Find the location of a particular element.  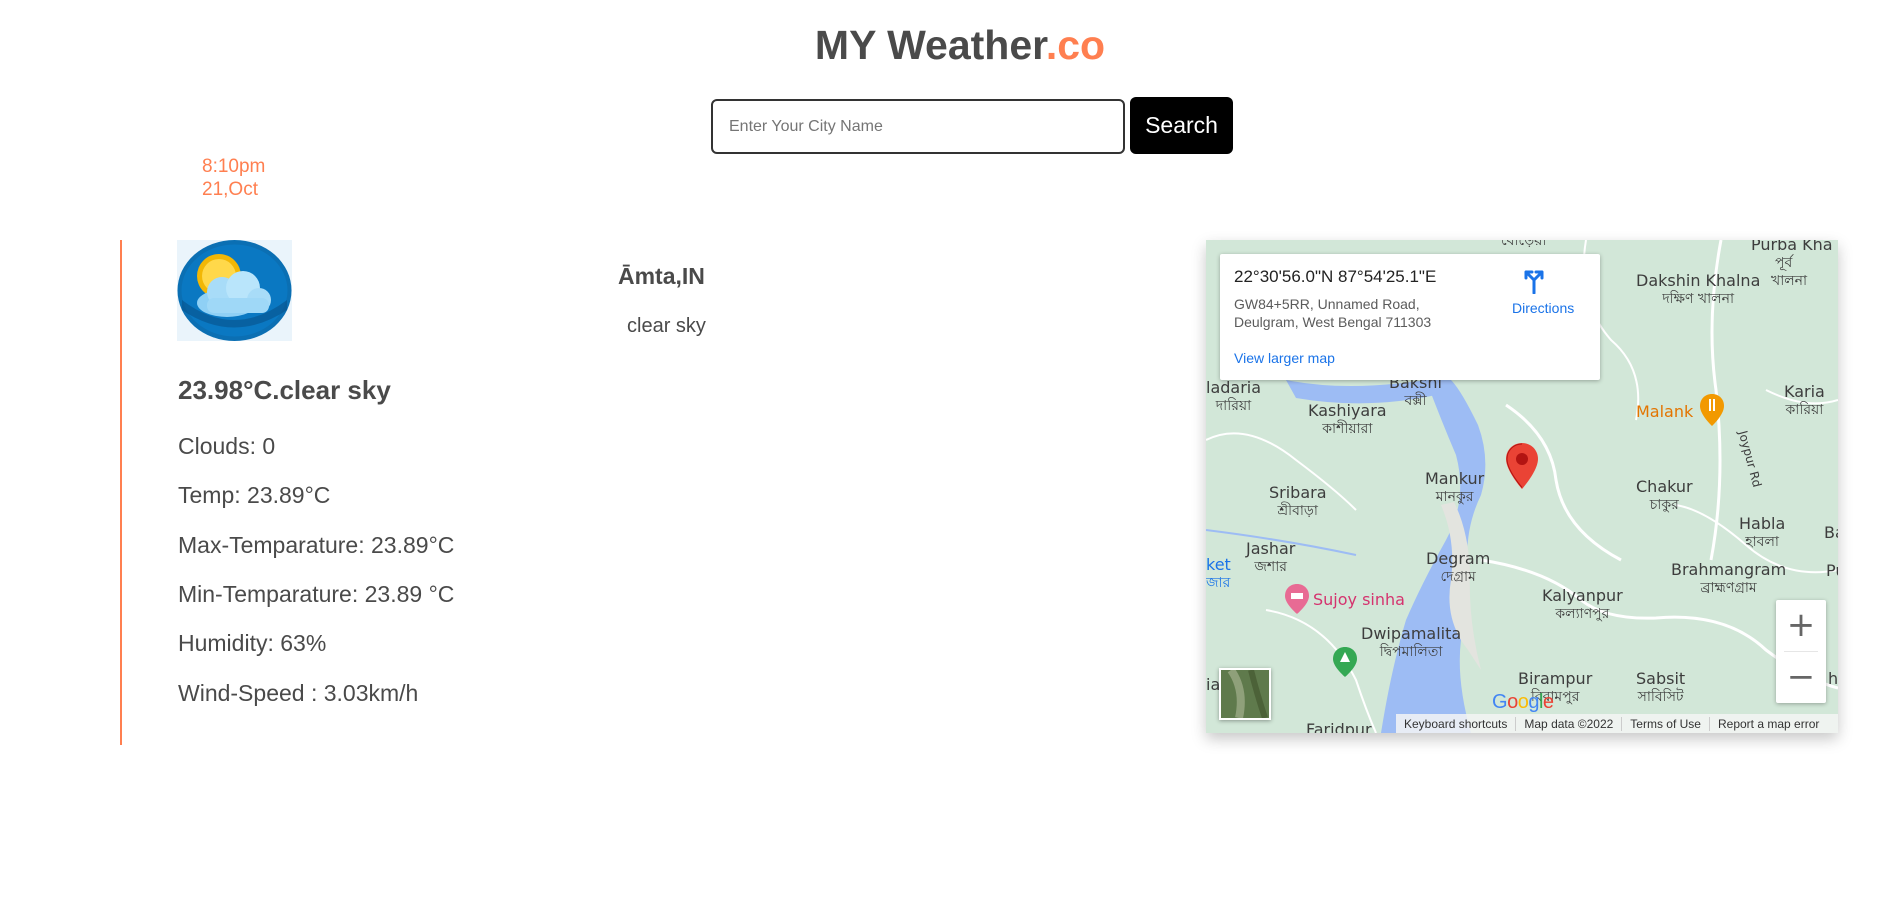

restaurant-pin-icon is located at coordinates (1712, 412).